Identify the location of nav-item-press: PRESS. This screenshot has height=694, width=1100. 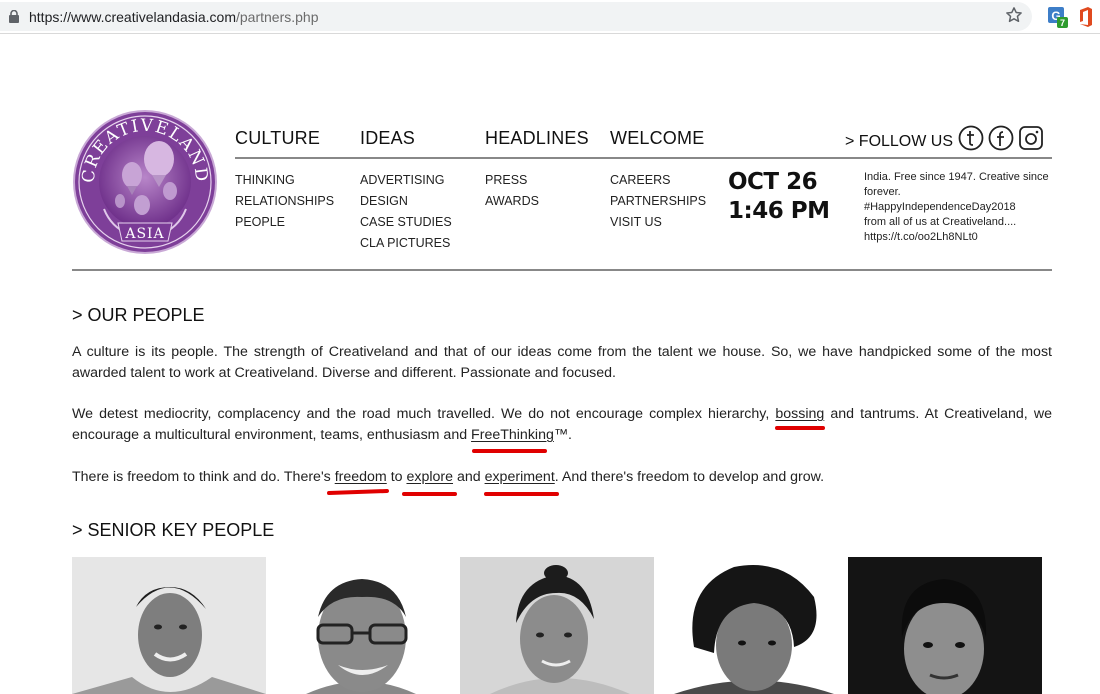
(512, 180).